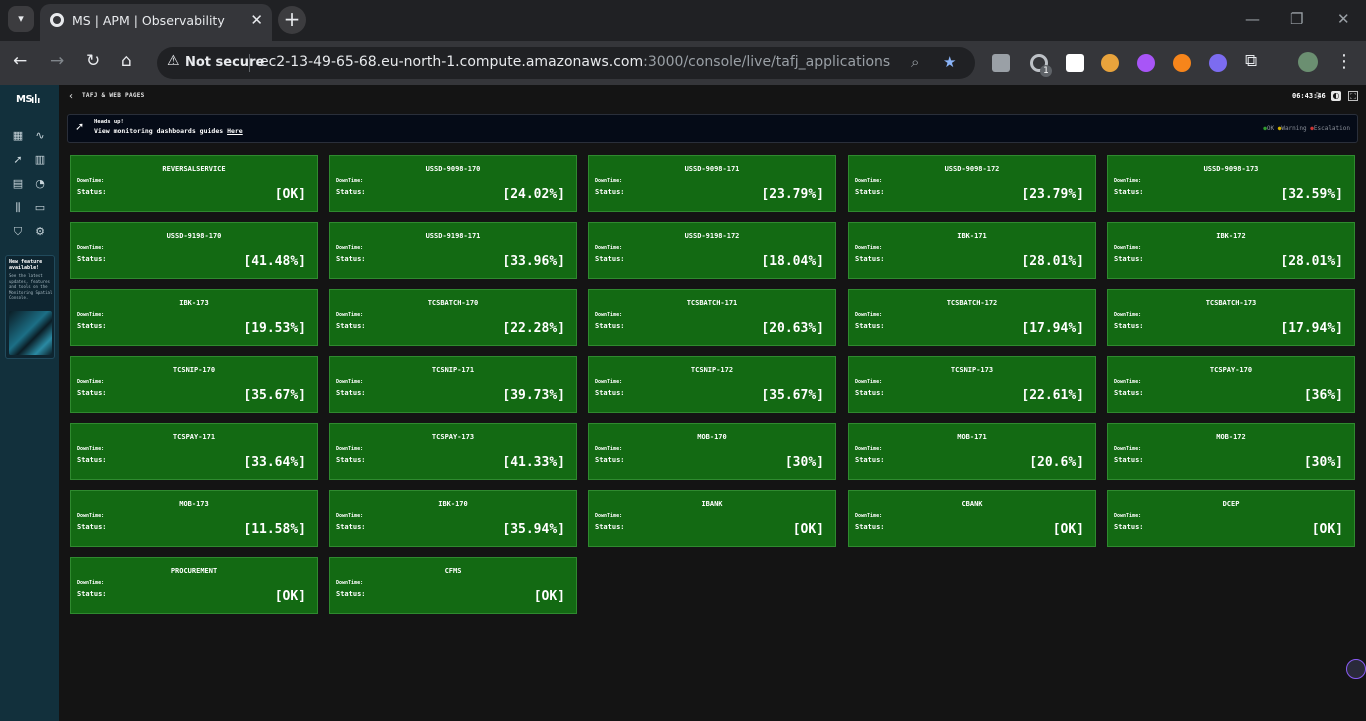 This screenshot has height=721, width=1366. Describe the element at coordinates (453, 183) in the screenshot. I see `service-card: USSD-9098-170 DownTime: Status: [24.02%]` at that location.